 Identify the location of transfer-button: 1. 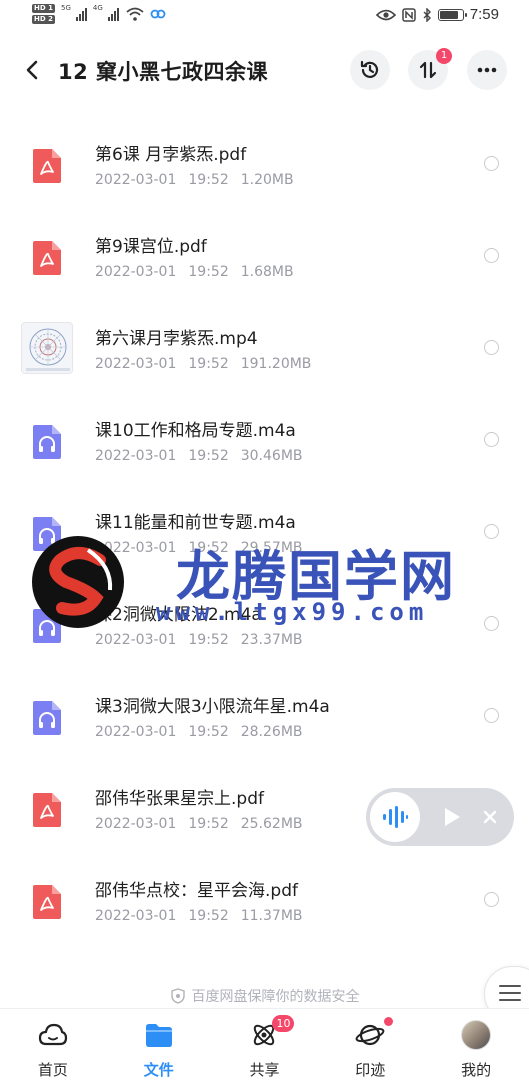
(430, 69).